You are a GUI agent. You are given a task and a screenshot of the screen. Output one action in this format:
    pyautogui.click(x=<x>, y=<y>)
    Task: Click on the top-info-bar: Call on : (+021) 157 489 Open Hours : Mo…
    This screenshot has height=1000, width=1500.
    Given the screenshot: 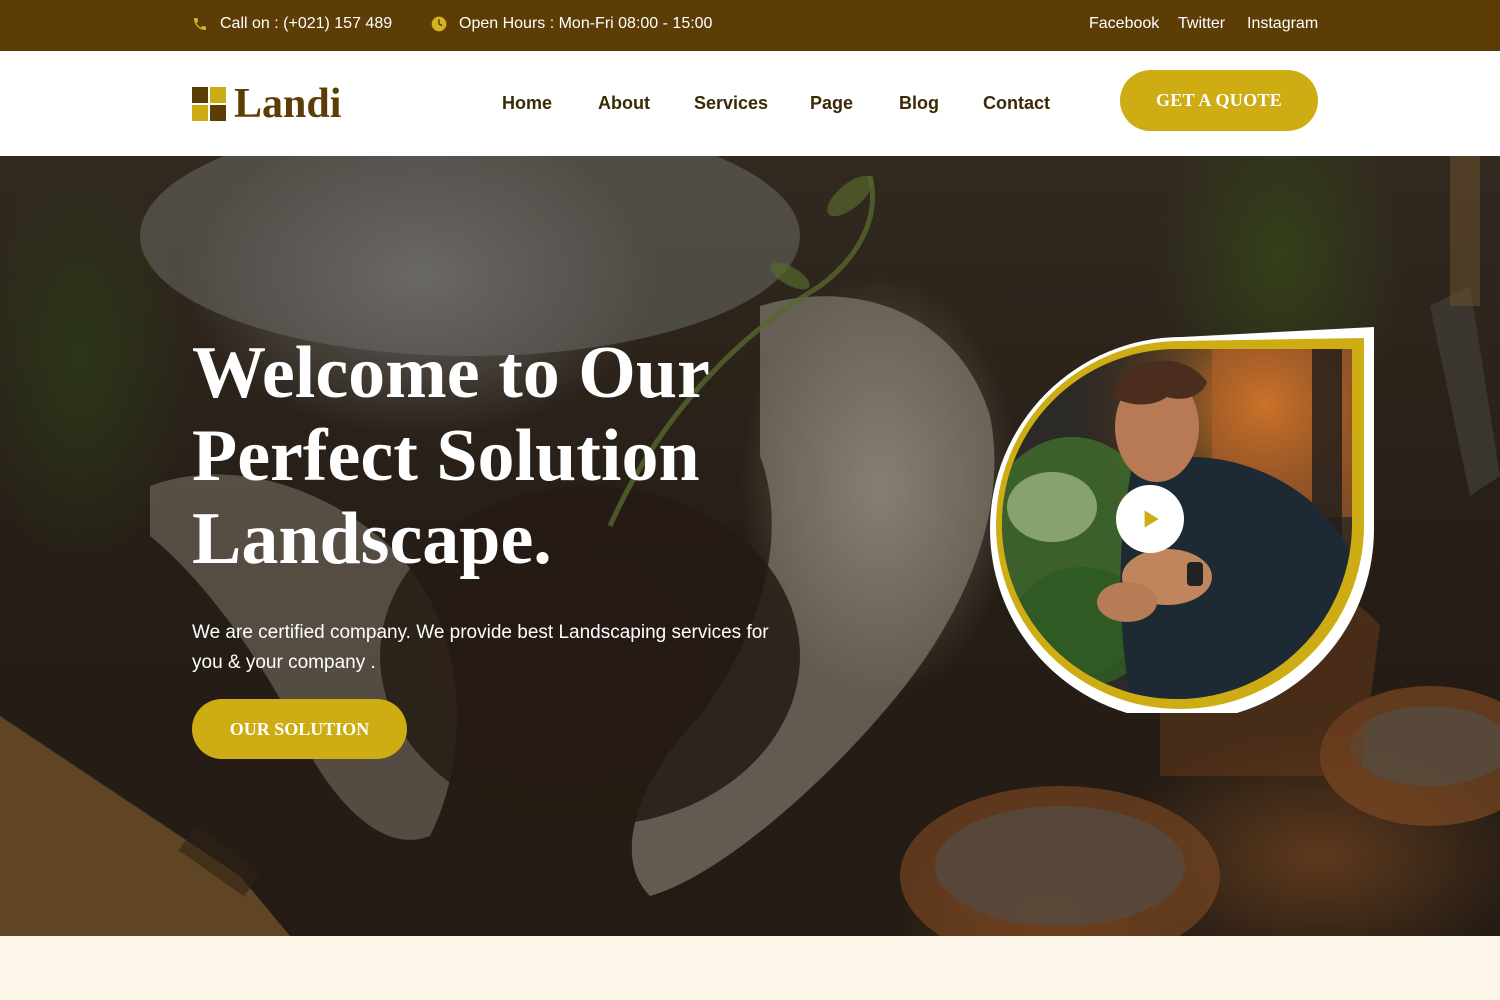 What is the action you would take?
    pyautogui.click(x=750, y=25)
    